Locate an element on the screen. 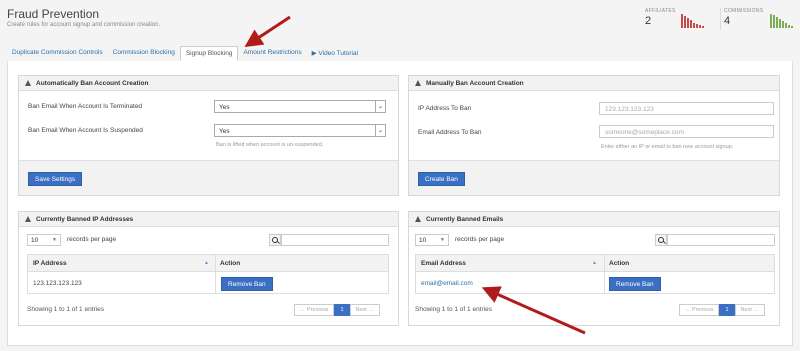 Image resolution: width=800 pixels, height=351 pixels. arrow-to-signup-tab is located at coordinates (267, 31).